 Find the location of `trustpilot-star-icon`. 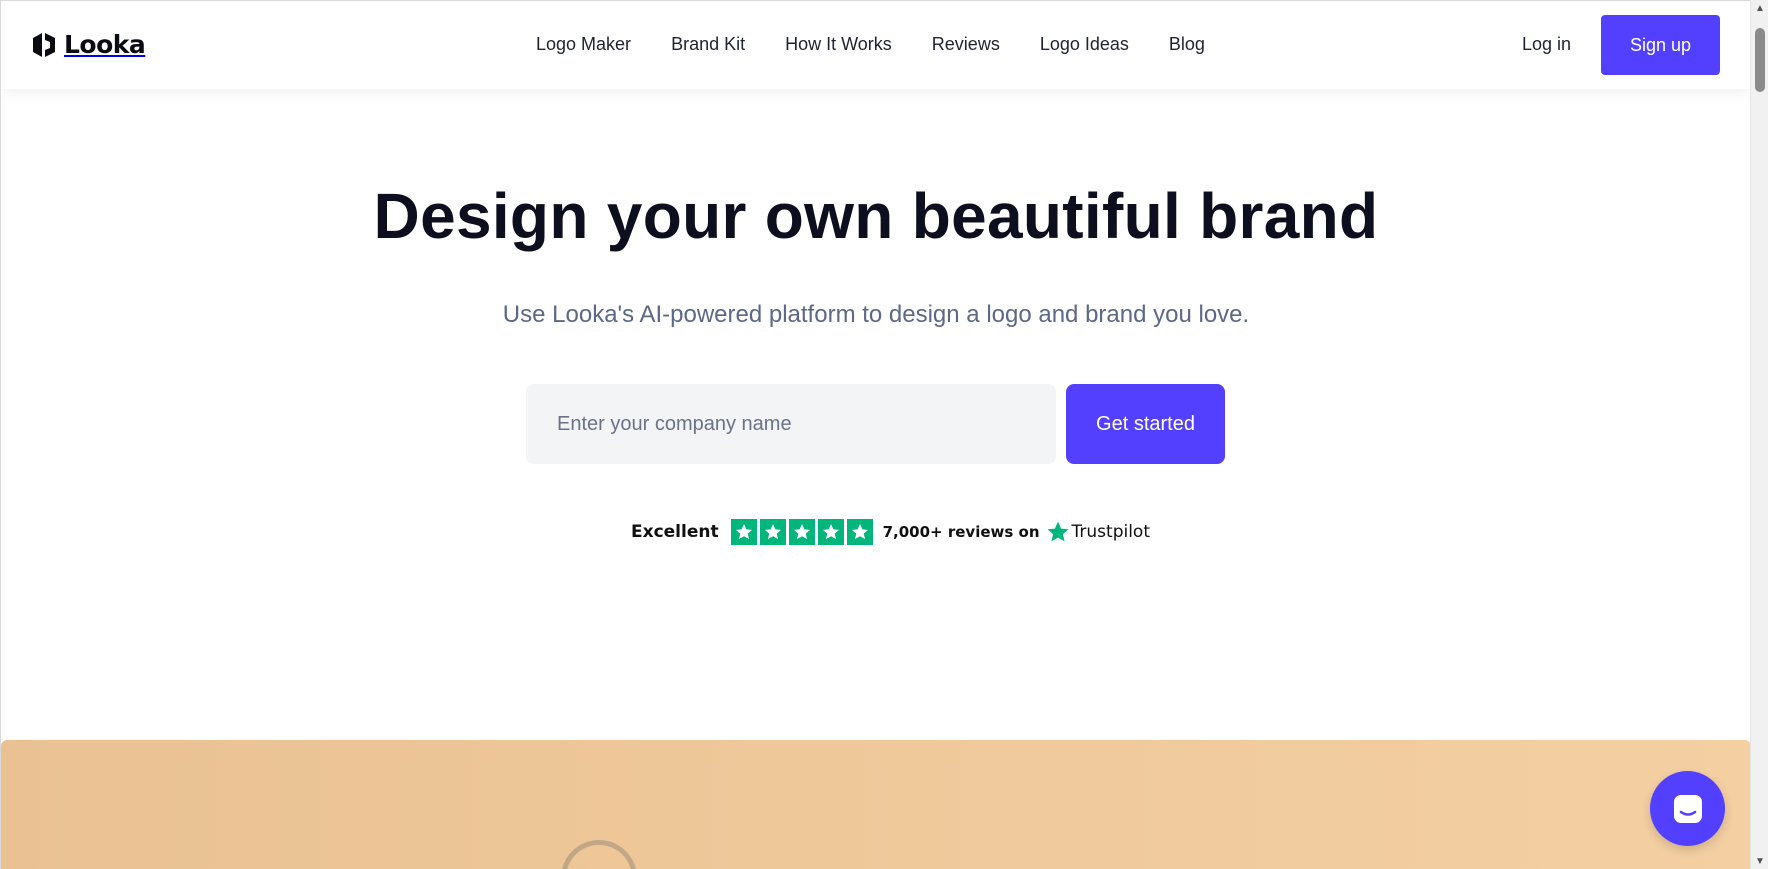

trustpilot-star-icon is located at coordinates (1058, 531).